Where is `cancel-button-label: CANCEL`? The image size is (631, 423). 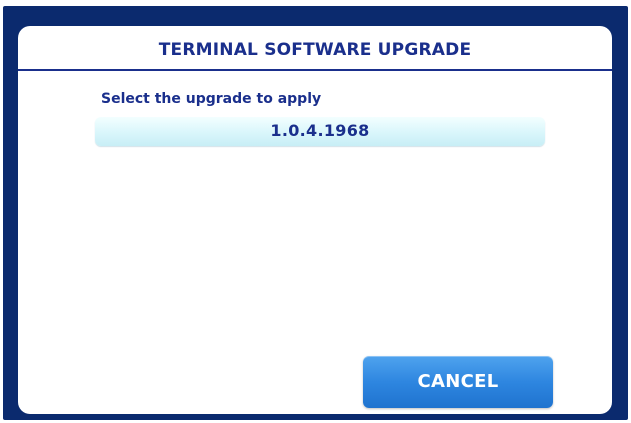
cancel-button-label: CANCEL is located at coordinates (458, 381).